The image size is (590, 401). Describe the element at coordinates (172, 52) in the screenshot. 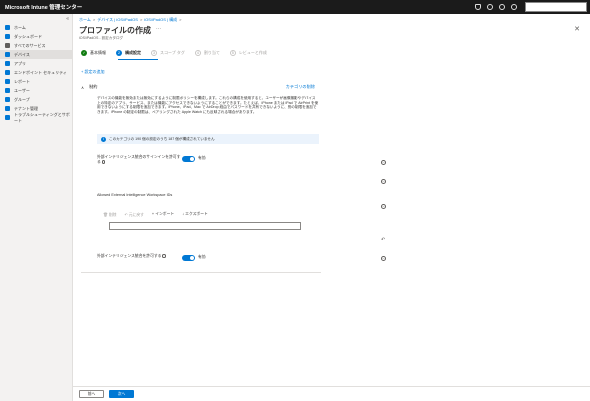

I see `step-label: スコープ タグ` at that location.